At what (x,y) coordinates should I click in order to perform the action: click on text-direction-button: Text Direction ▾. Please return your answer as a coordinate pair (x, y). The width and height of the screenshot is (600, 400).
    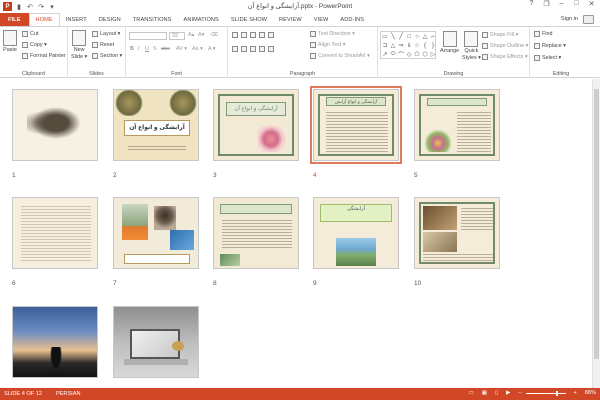
    Looking at the image, I should click on (332, 34).